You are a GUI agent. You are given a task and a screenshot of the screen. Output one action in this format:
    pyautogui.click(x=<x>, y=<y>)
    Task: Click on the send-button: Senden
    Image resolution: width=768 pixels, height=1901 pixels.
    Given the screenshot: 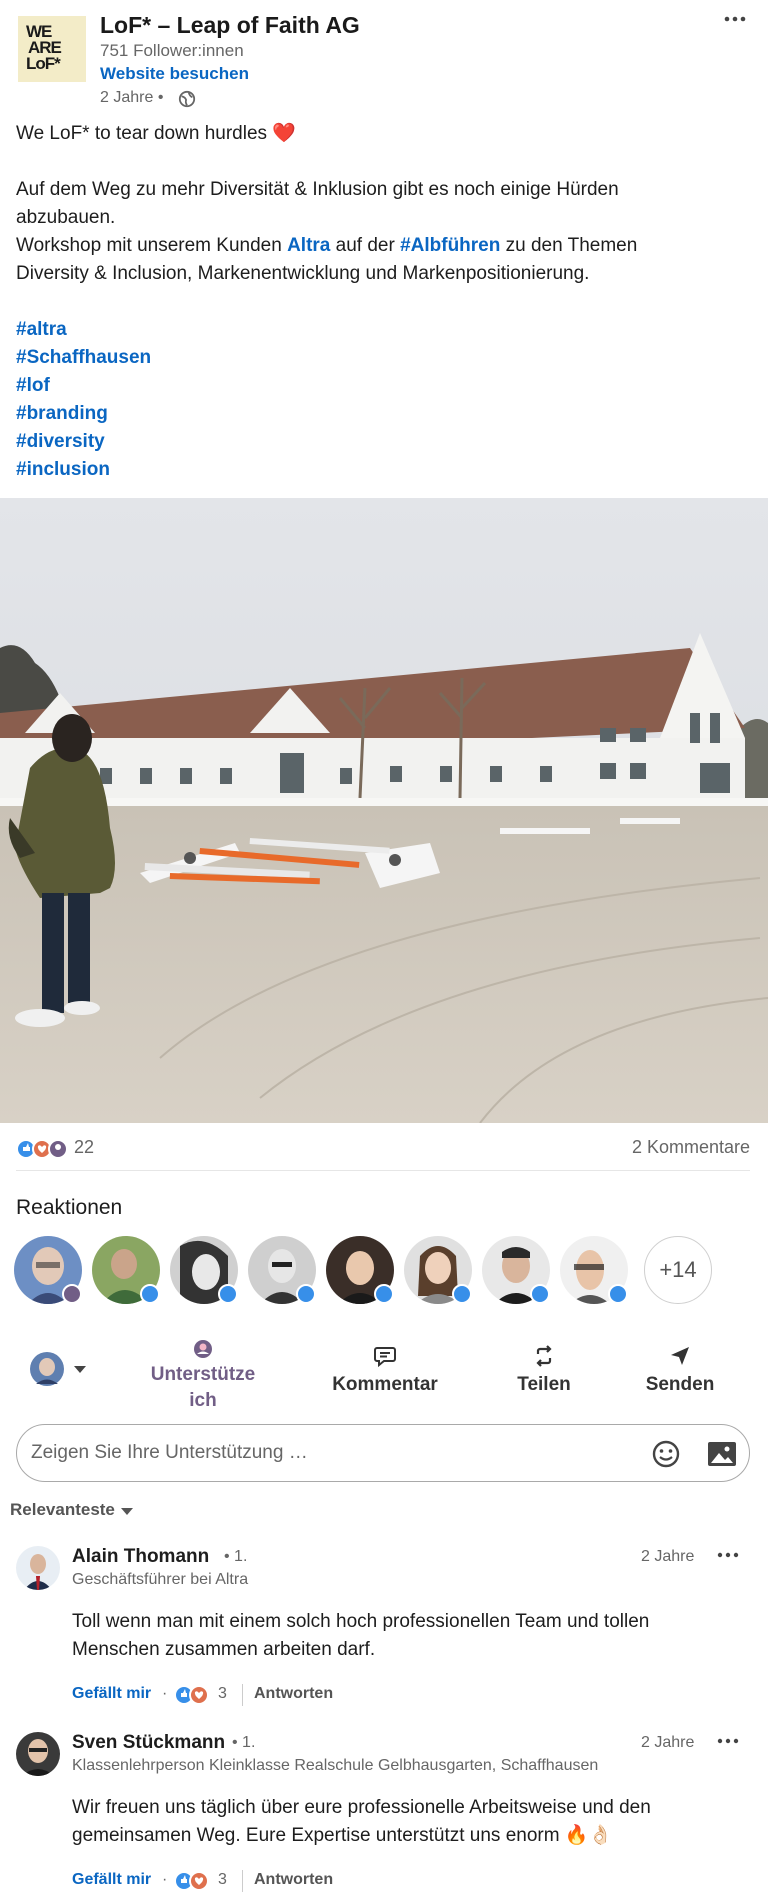 What is the action you would take?
    pyautogui.click(x=680, y=1370)
    